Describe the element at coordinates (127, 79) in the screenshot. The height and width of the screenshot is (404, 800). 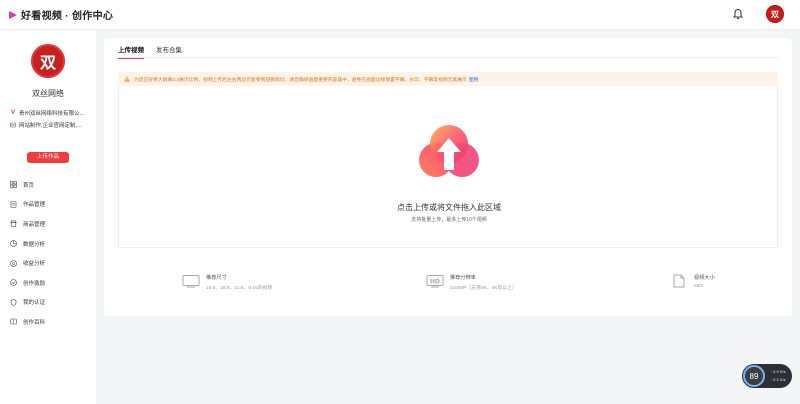
I see `warning-icon` at that location.